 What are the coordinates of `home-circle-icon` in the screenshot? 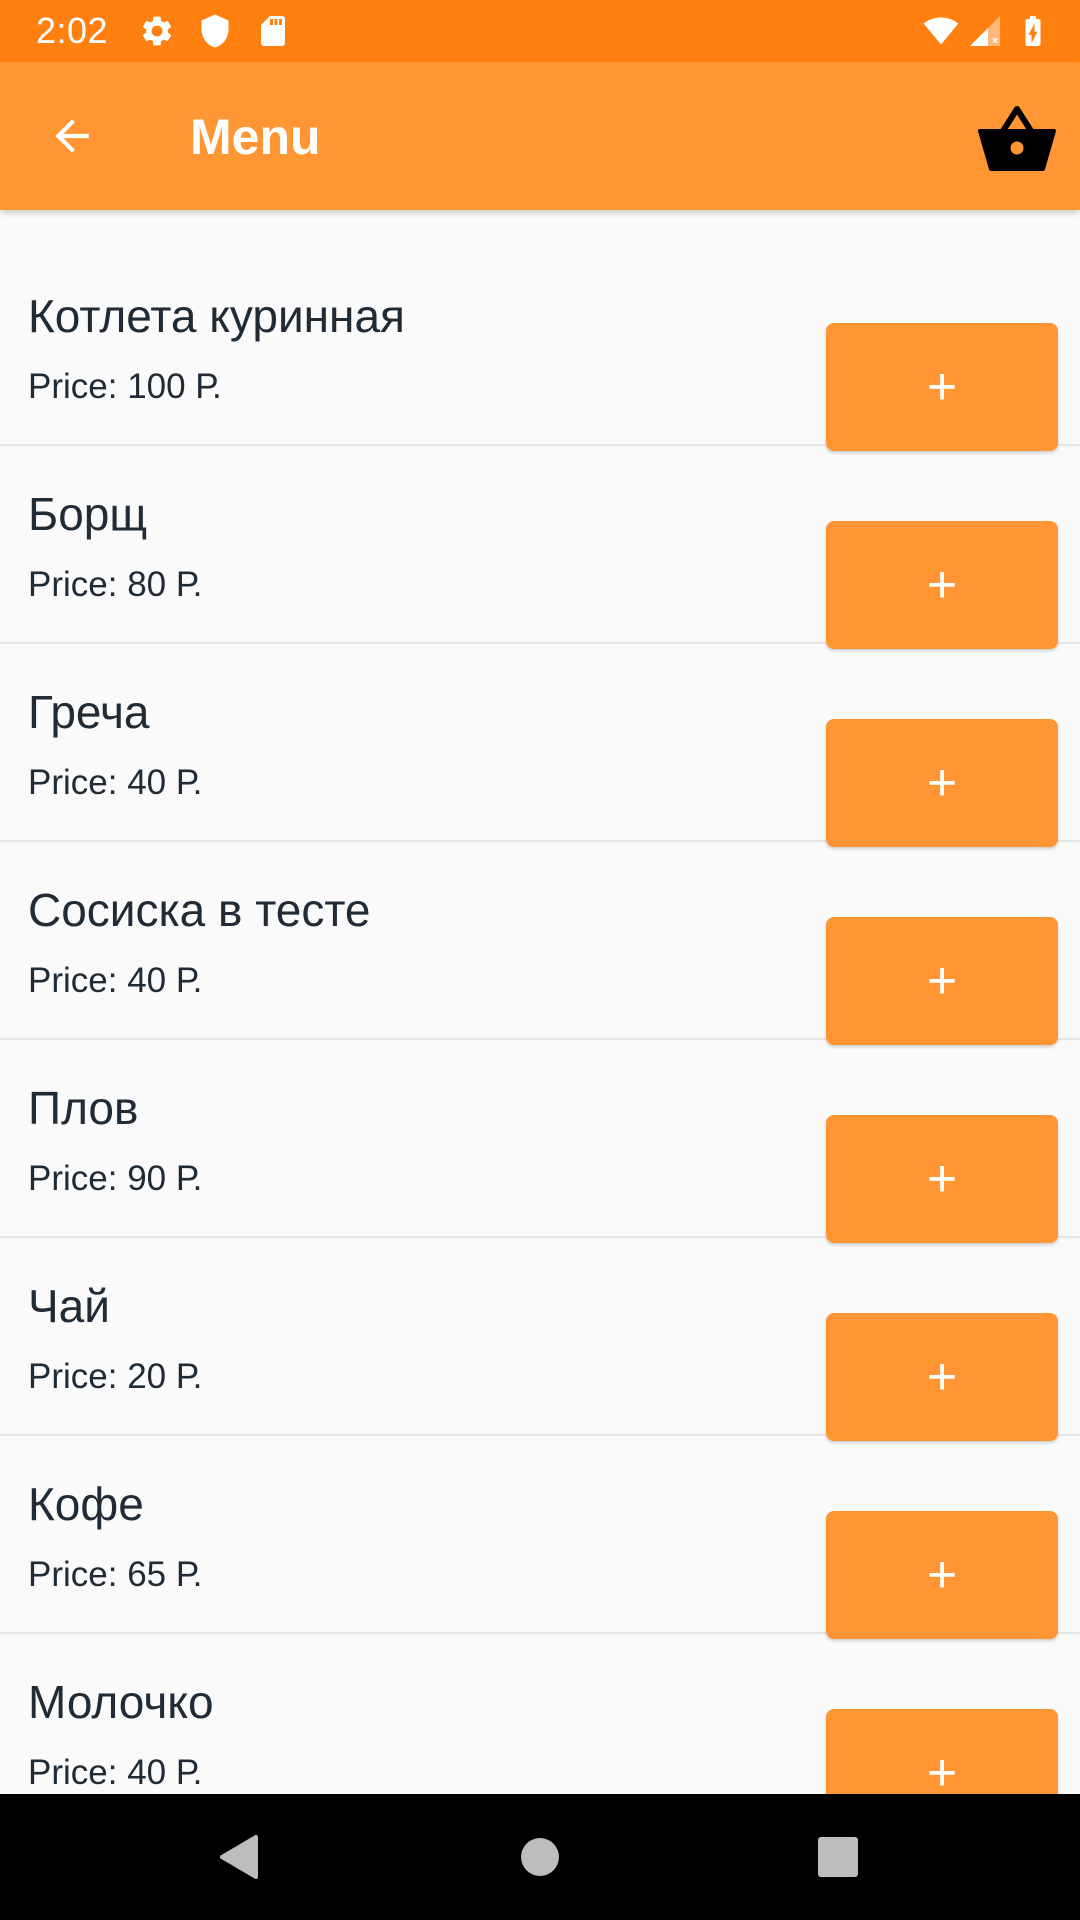 It's located at (540, 1857).